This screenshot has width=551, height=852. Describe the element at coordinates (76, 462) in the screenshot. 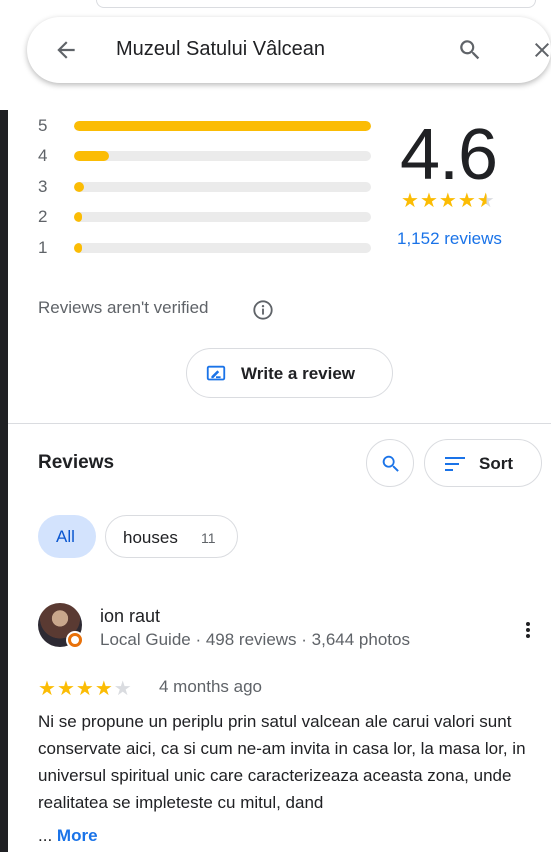

I see `reviews-heading: Reviews` at that location.